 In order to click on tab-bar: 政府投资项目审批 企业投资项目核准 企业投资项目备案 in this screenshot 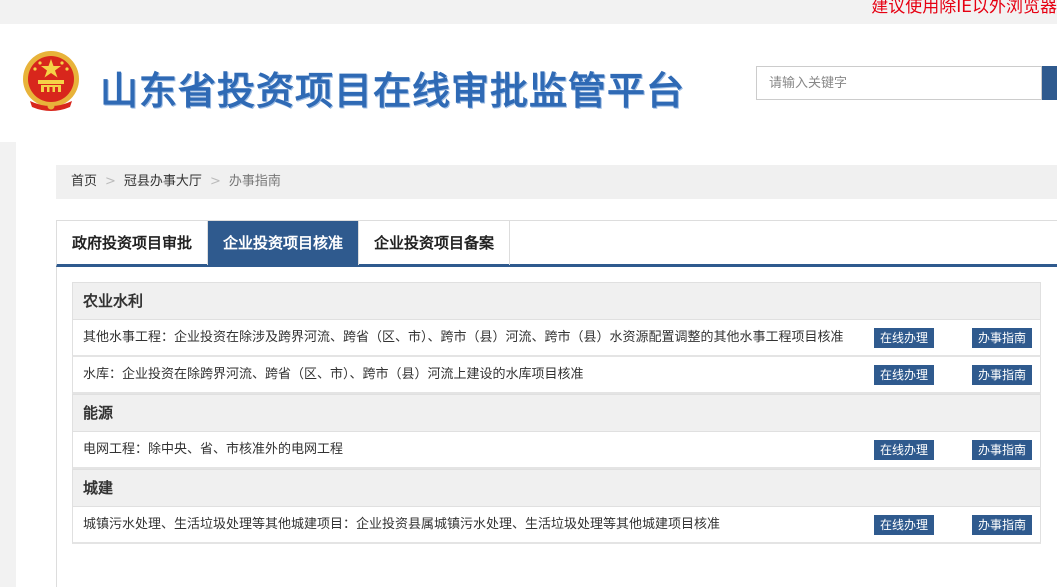, I will do `click(556, 243)`.